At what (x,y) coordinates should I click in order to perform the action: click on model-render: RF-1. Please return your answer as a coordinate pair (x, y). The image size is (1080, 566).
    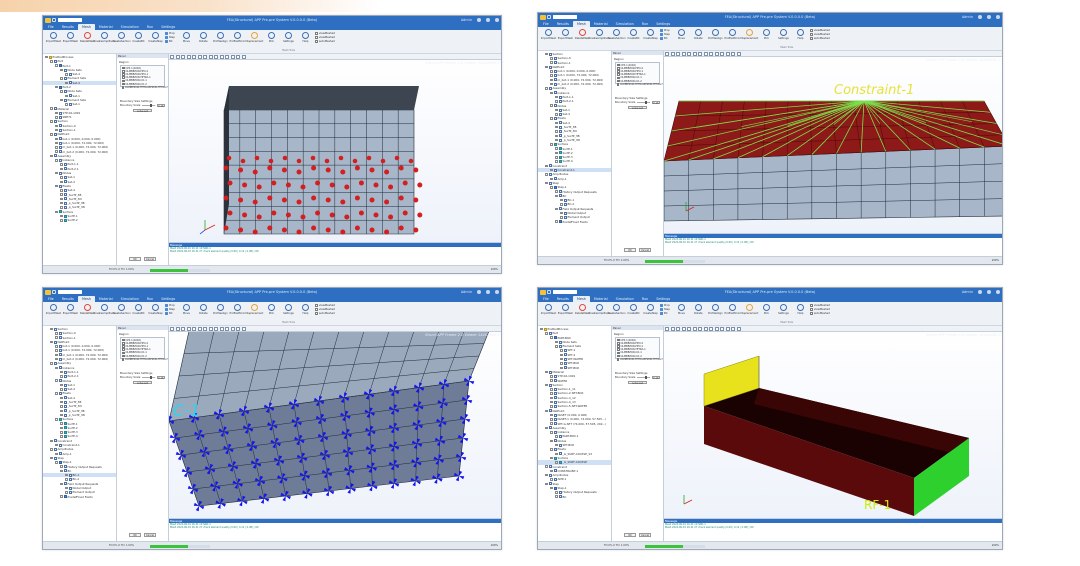
    Looking at the image, I should click on (833, 422).